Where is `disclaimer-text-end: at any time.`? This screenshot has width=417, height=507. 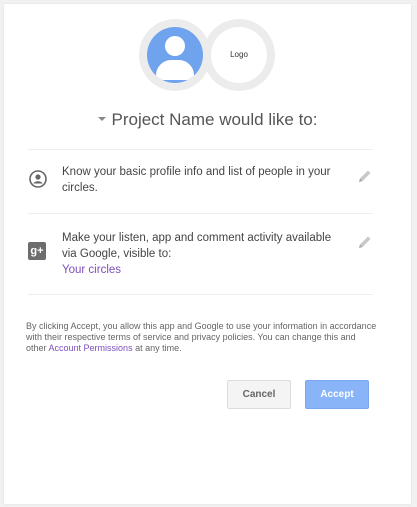
disclaimer-text-end: at any time. is located at coordinates (157, 348).